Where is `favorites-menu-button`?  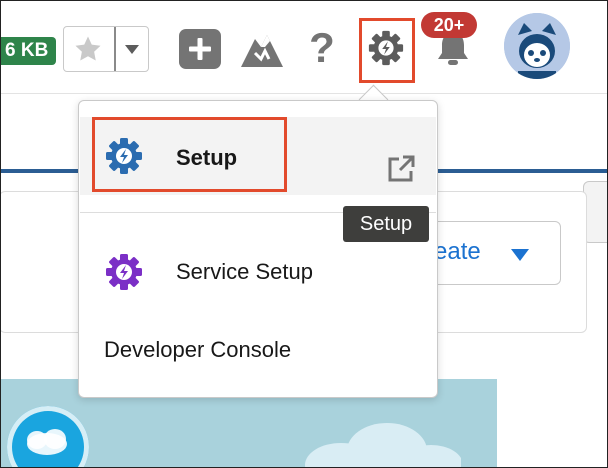
favorites-menu-button is located at coordinates (132, 49).